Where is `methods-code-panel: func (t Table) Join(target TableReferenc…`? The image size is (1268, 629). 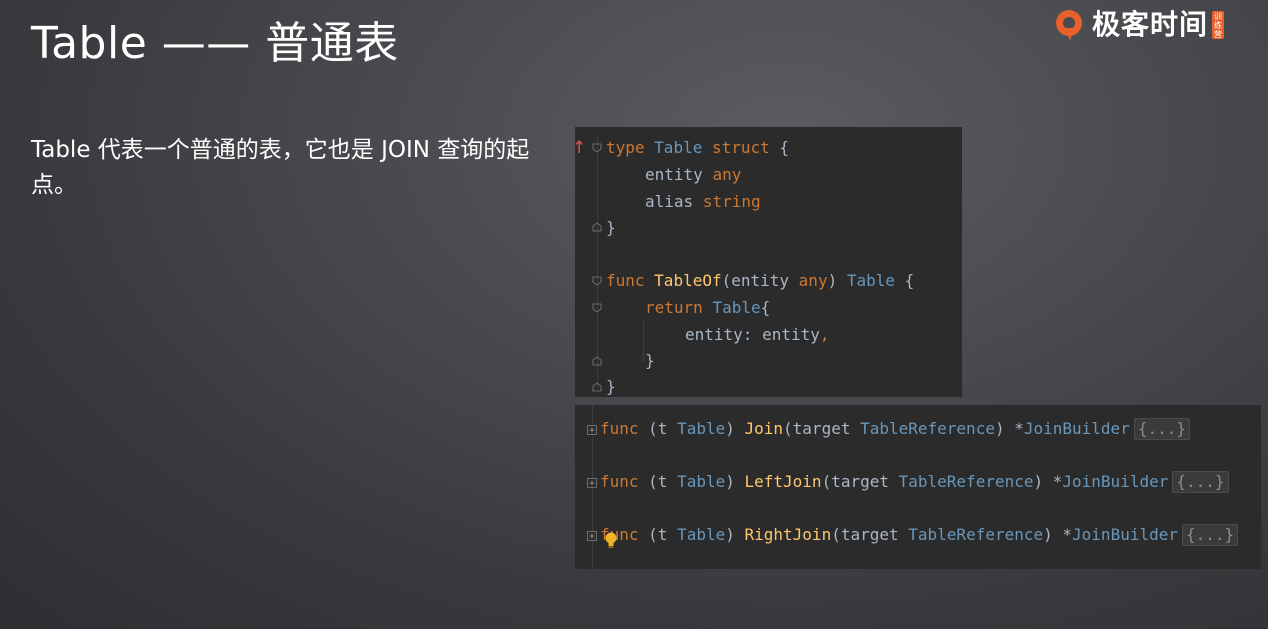 methods-code-panel: func (t Table) Join(target TableReferenc… is located at coordinates (918, 487).